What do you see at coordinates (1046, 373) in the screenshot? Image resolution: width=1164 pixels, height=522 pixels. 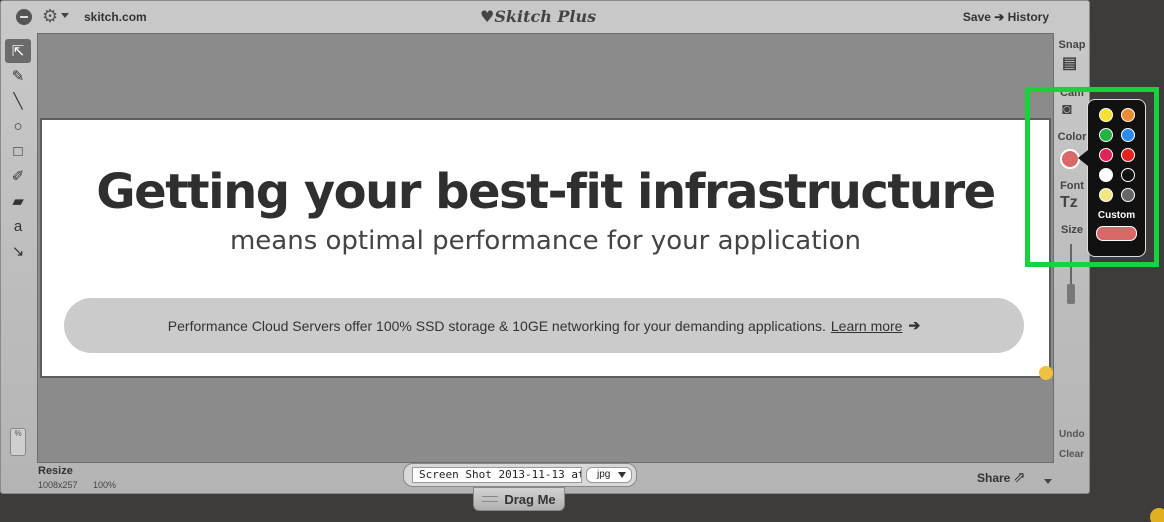 I see `resize-handle` at bounding box center [1046, 373].